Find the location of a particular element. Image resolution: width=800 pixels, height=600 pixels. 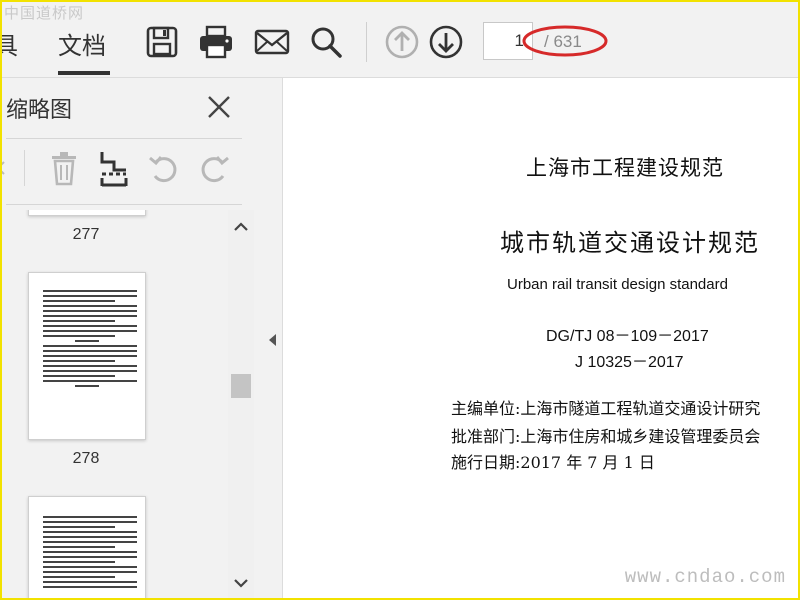

chevron-up-icon is located at coordinates (241, 227).